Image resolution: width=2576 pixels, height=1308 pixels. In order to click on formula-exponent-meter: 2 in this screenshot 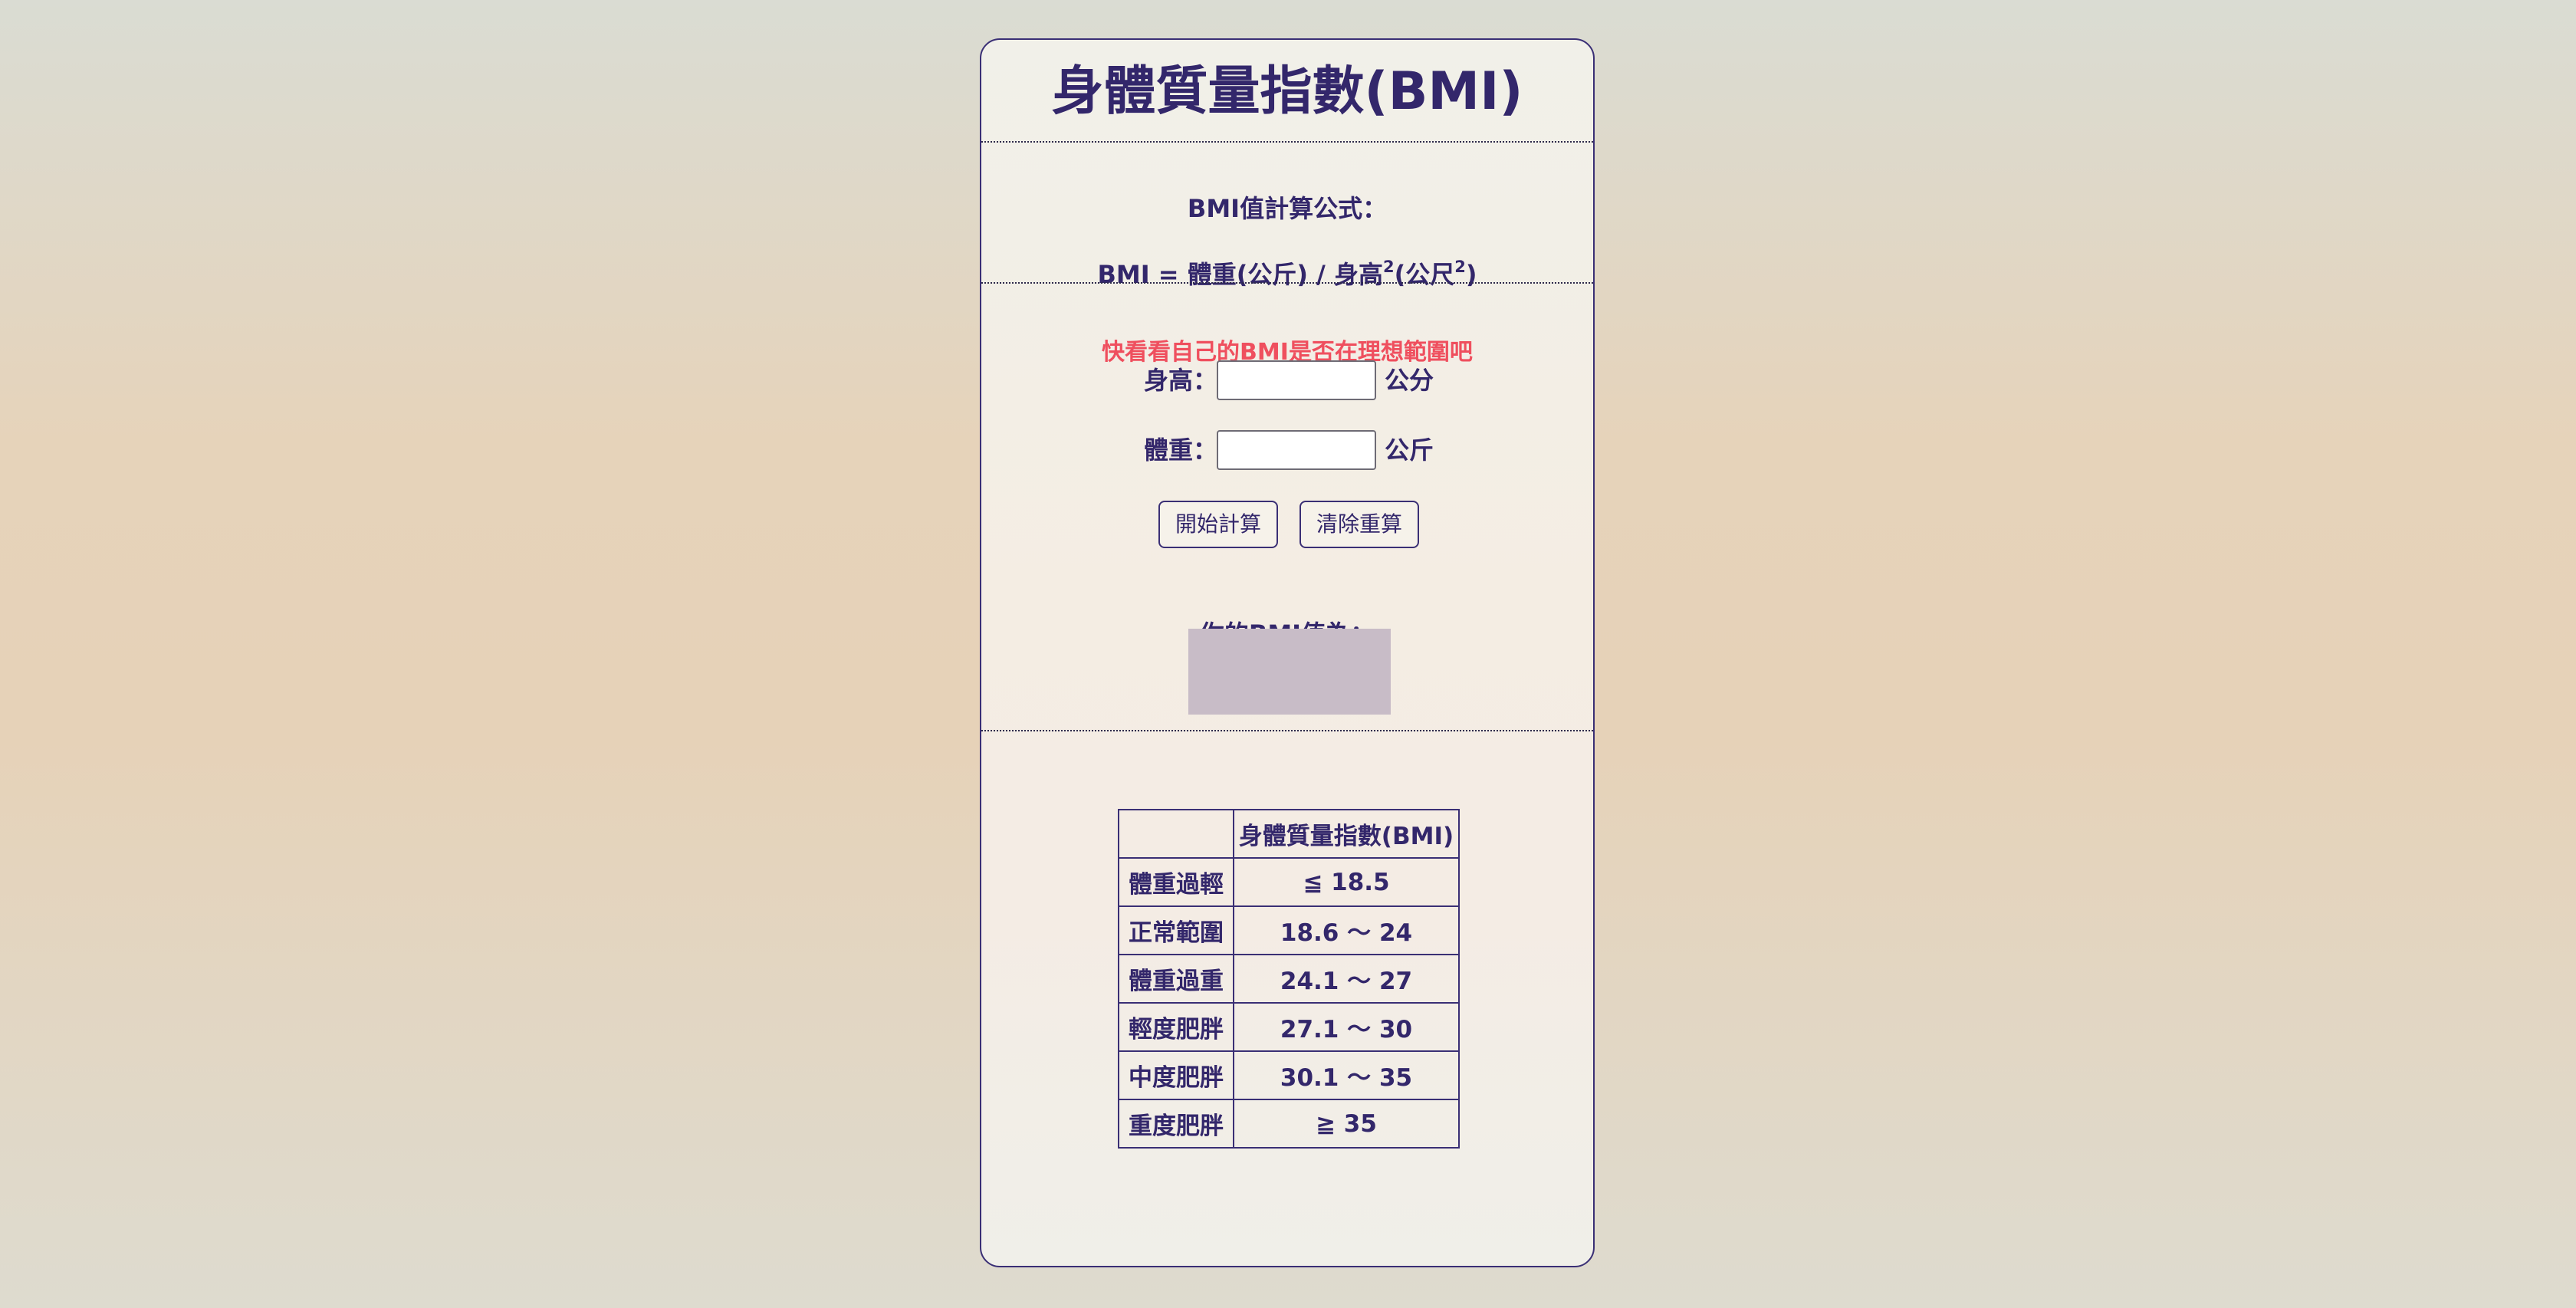, I will do `click(1460, 267)`.